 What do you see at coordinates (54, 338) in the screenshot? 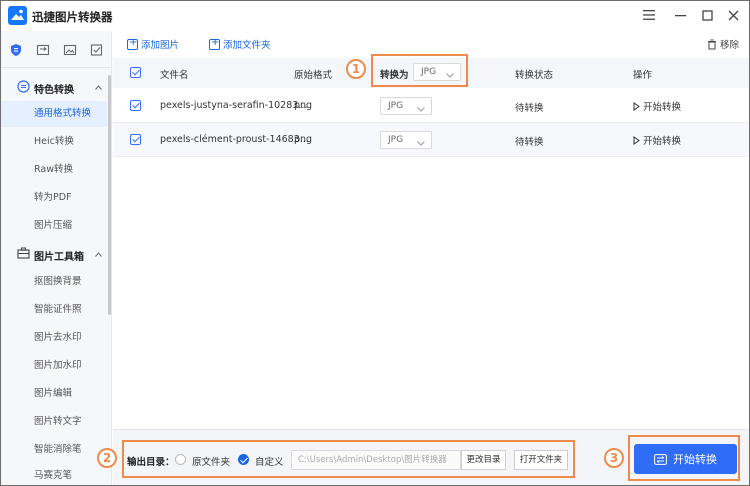
I see `sidebar-item-remove-watermark: 图片去水印` at bounding box center [54, 338].